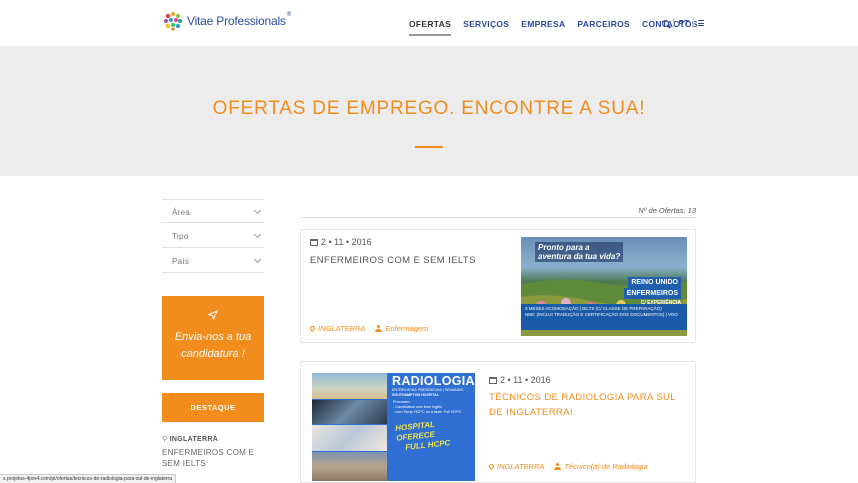 This screenshot has height=483, width=858. I want to click on featured-location: ⚲ INGLATERRA, so click(190, 439).